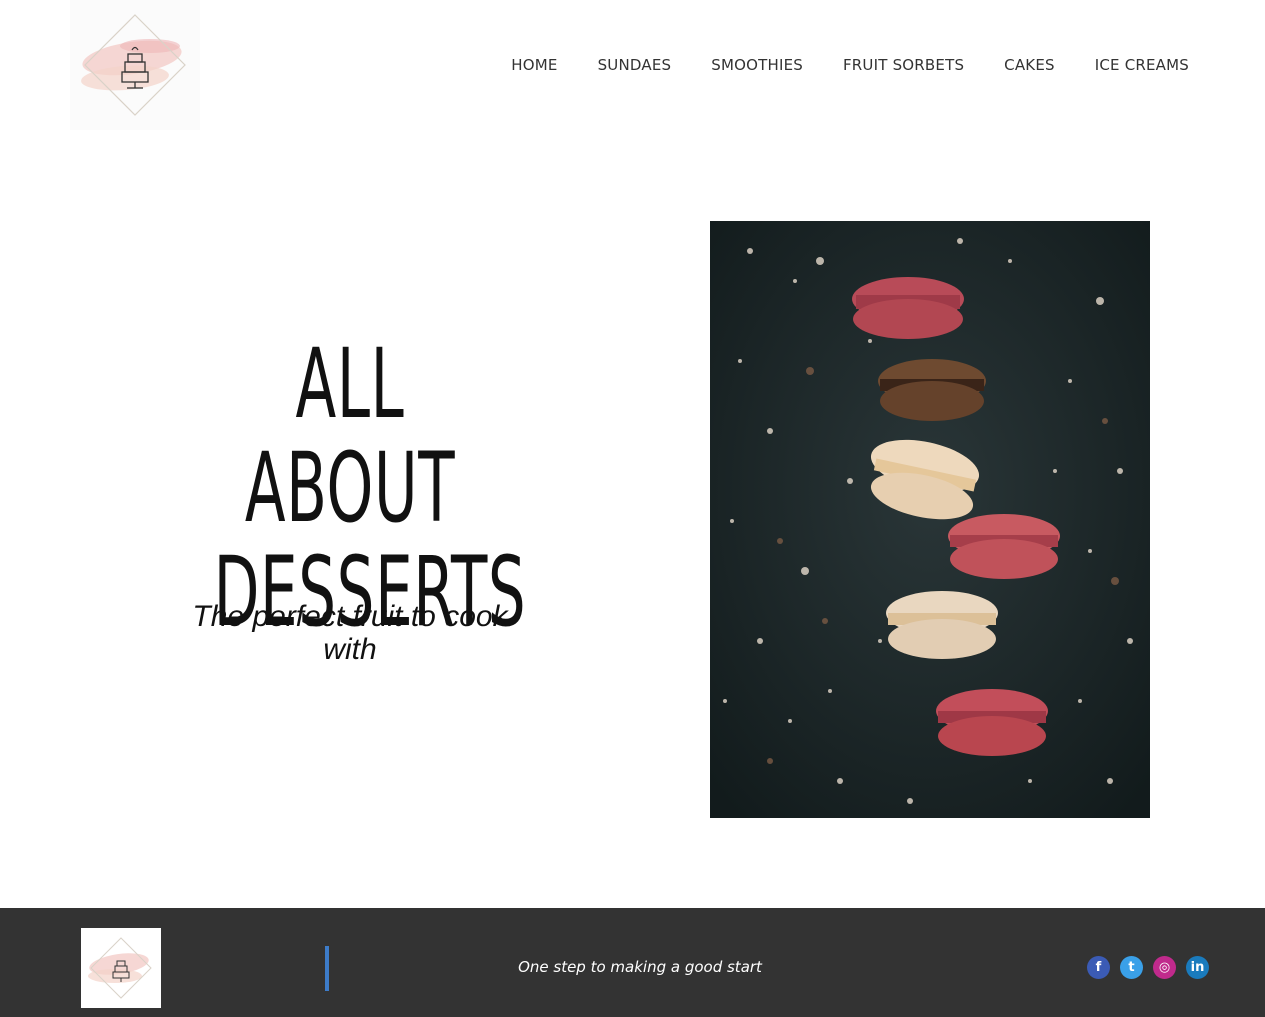 The width and height of the screenshot is (1265, 1017). Describe the element at coordinates (903, 65) in the screenshot. I see `nav-item-fruit-sorbets: FRUIT SORBETS` at that location.